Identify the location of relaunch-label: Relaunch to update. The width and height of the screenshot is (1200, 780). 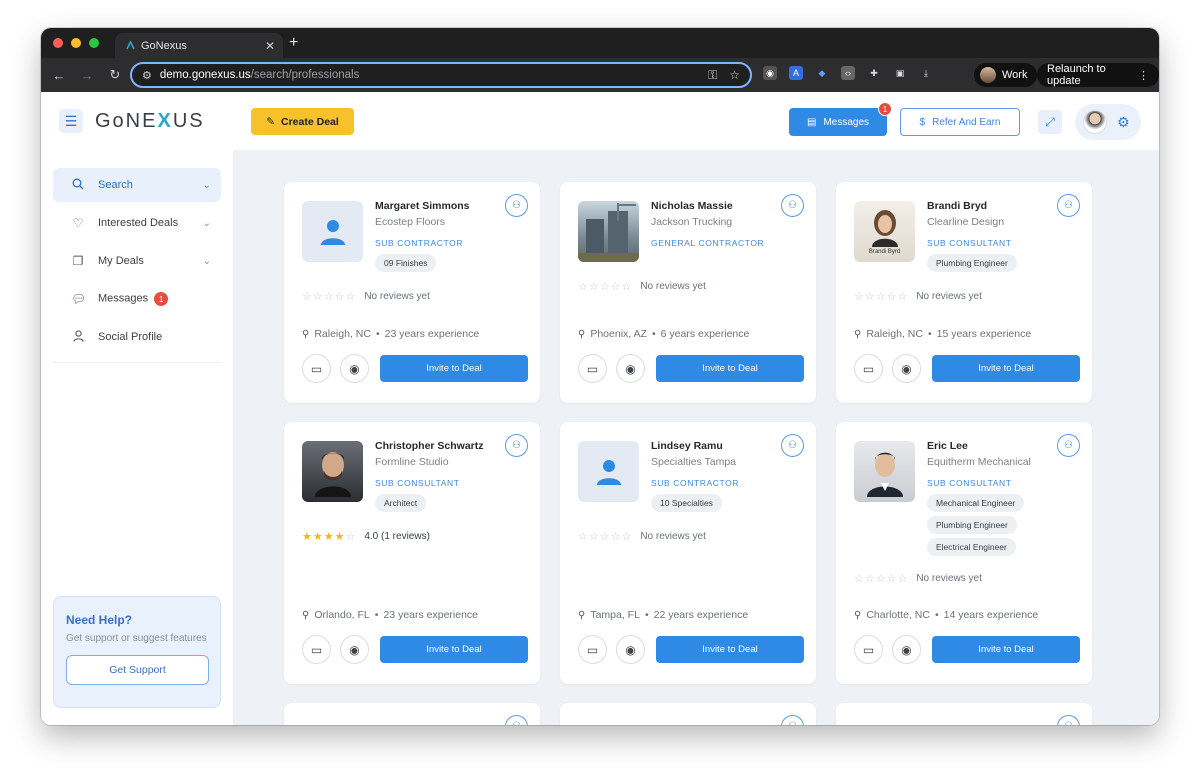
(1076, 75).